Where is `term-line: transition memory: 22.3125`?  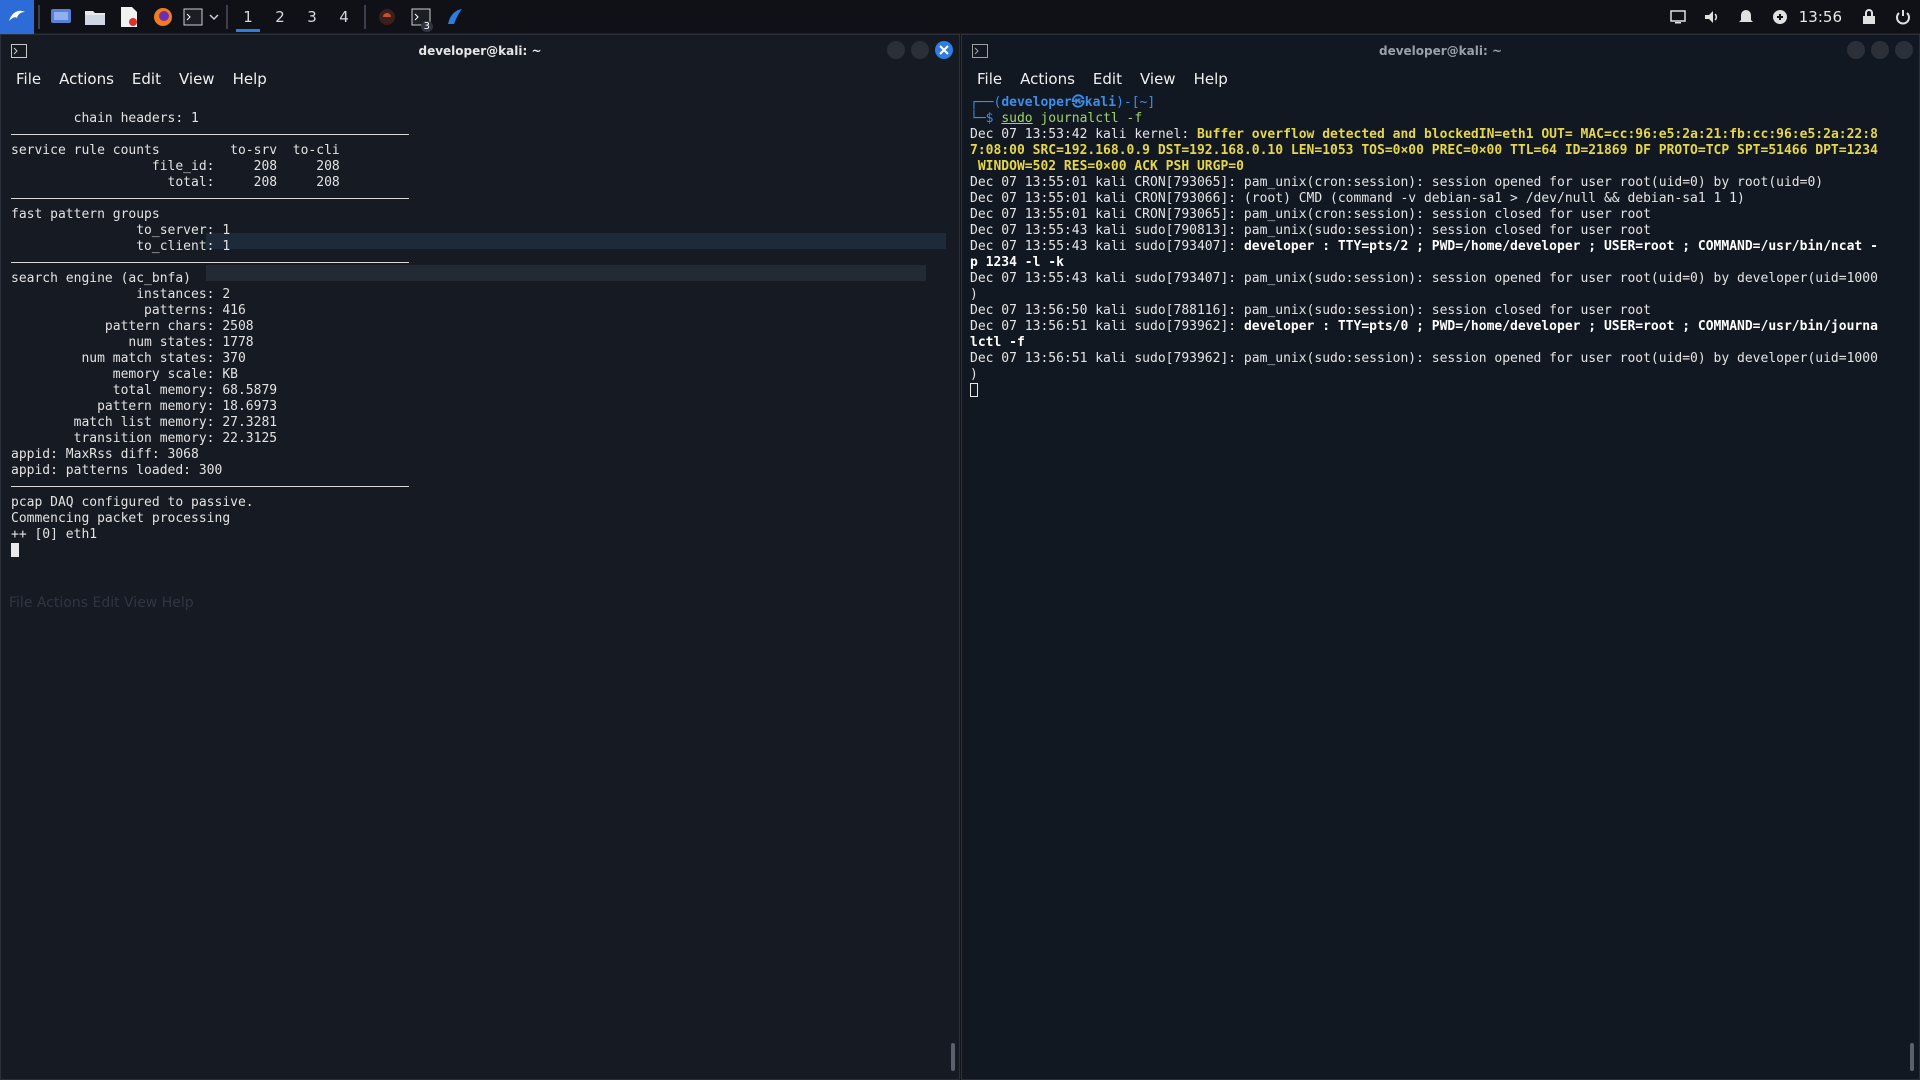
term-line: transition memory: 22.3125 is located at coordinates (144, 438).